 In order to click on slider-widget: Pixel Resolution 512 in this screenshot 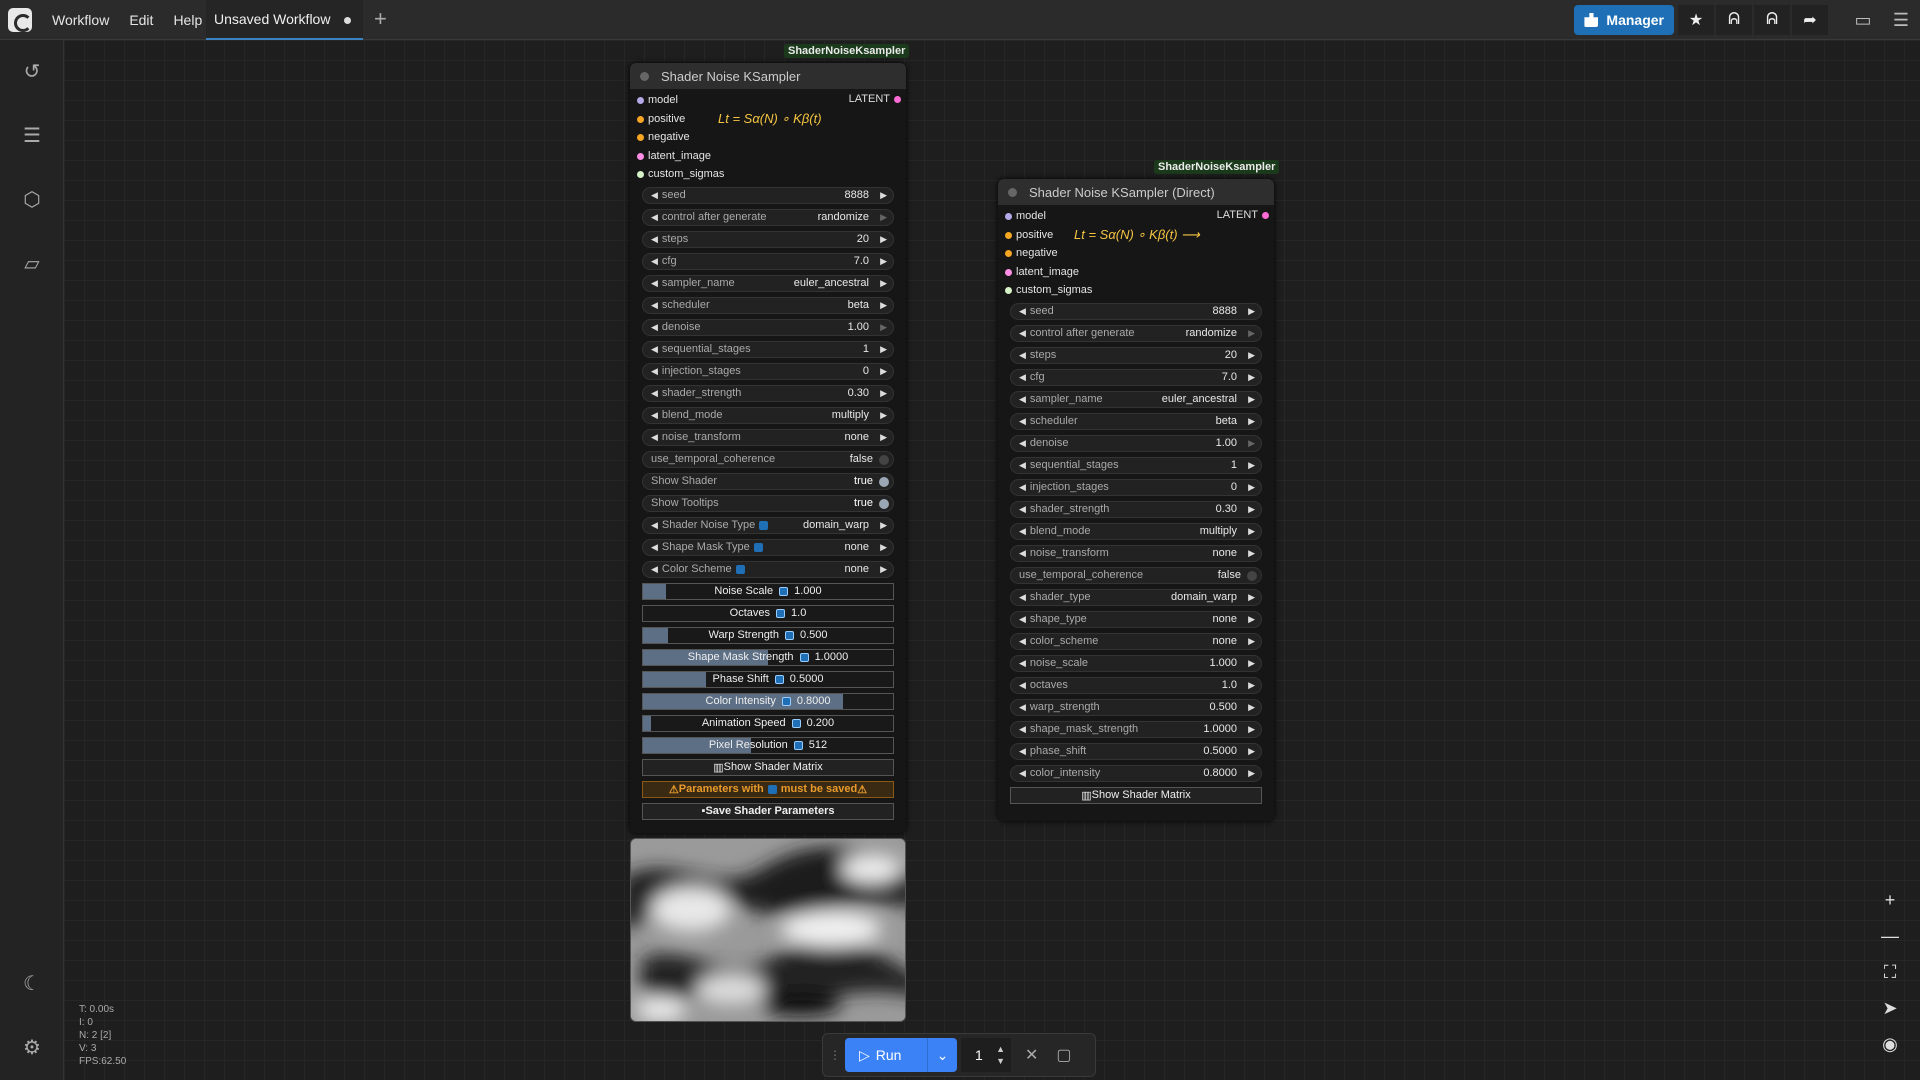, I will do `click(768, 745)`.